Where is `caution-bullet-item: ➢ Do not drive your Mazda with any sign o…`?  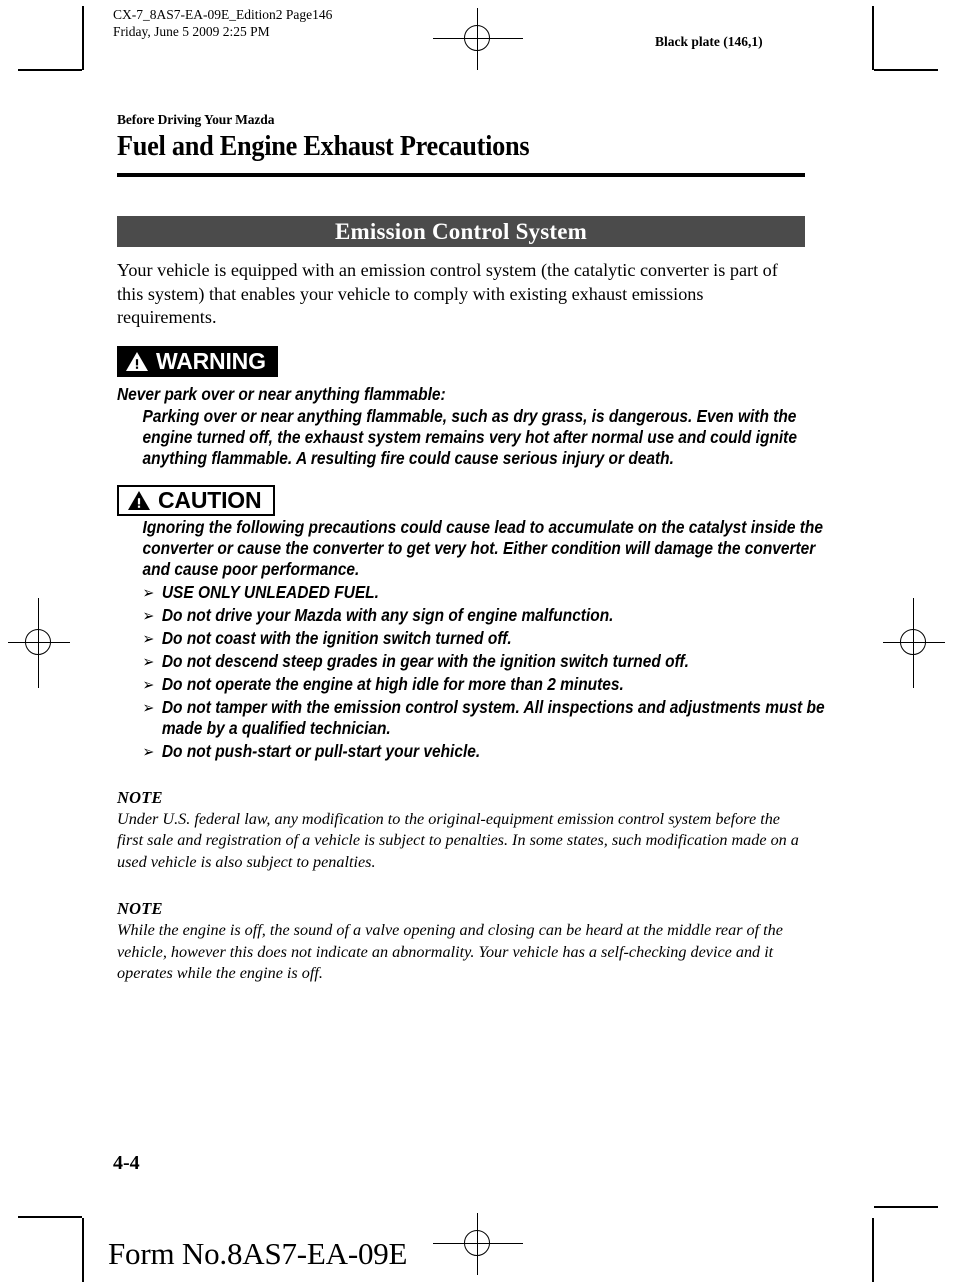 caution-bullet-item: ➢ Do not drive your Mazda with any sign o… is located at coordinates (487, 615).